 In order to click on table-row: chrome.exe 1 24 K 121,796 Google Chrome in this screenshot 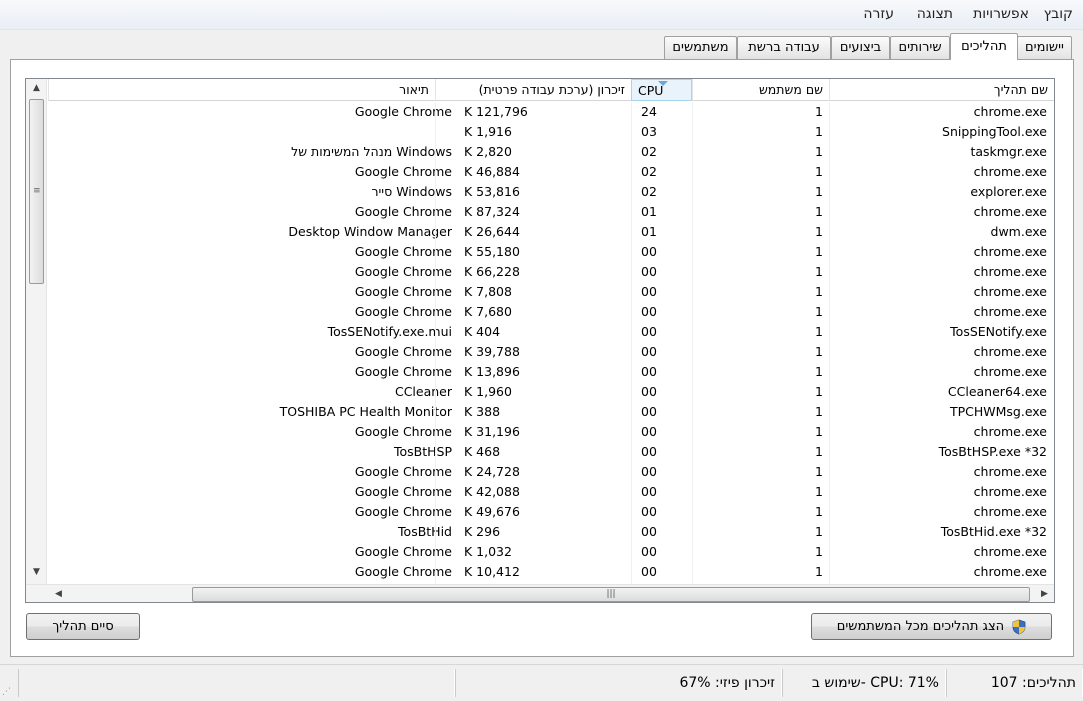, I will do `click(551, 112)`.